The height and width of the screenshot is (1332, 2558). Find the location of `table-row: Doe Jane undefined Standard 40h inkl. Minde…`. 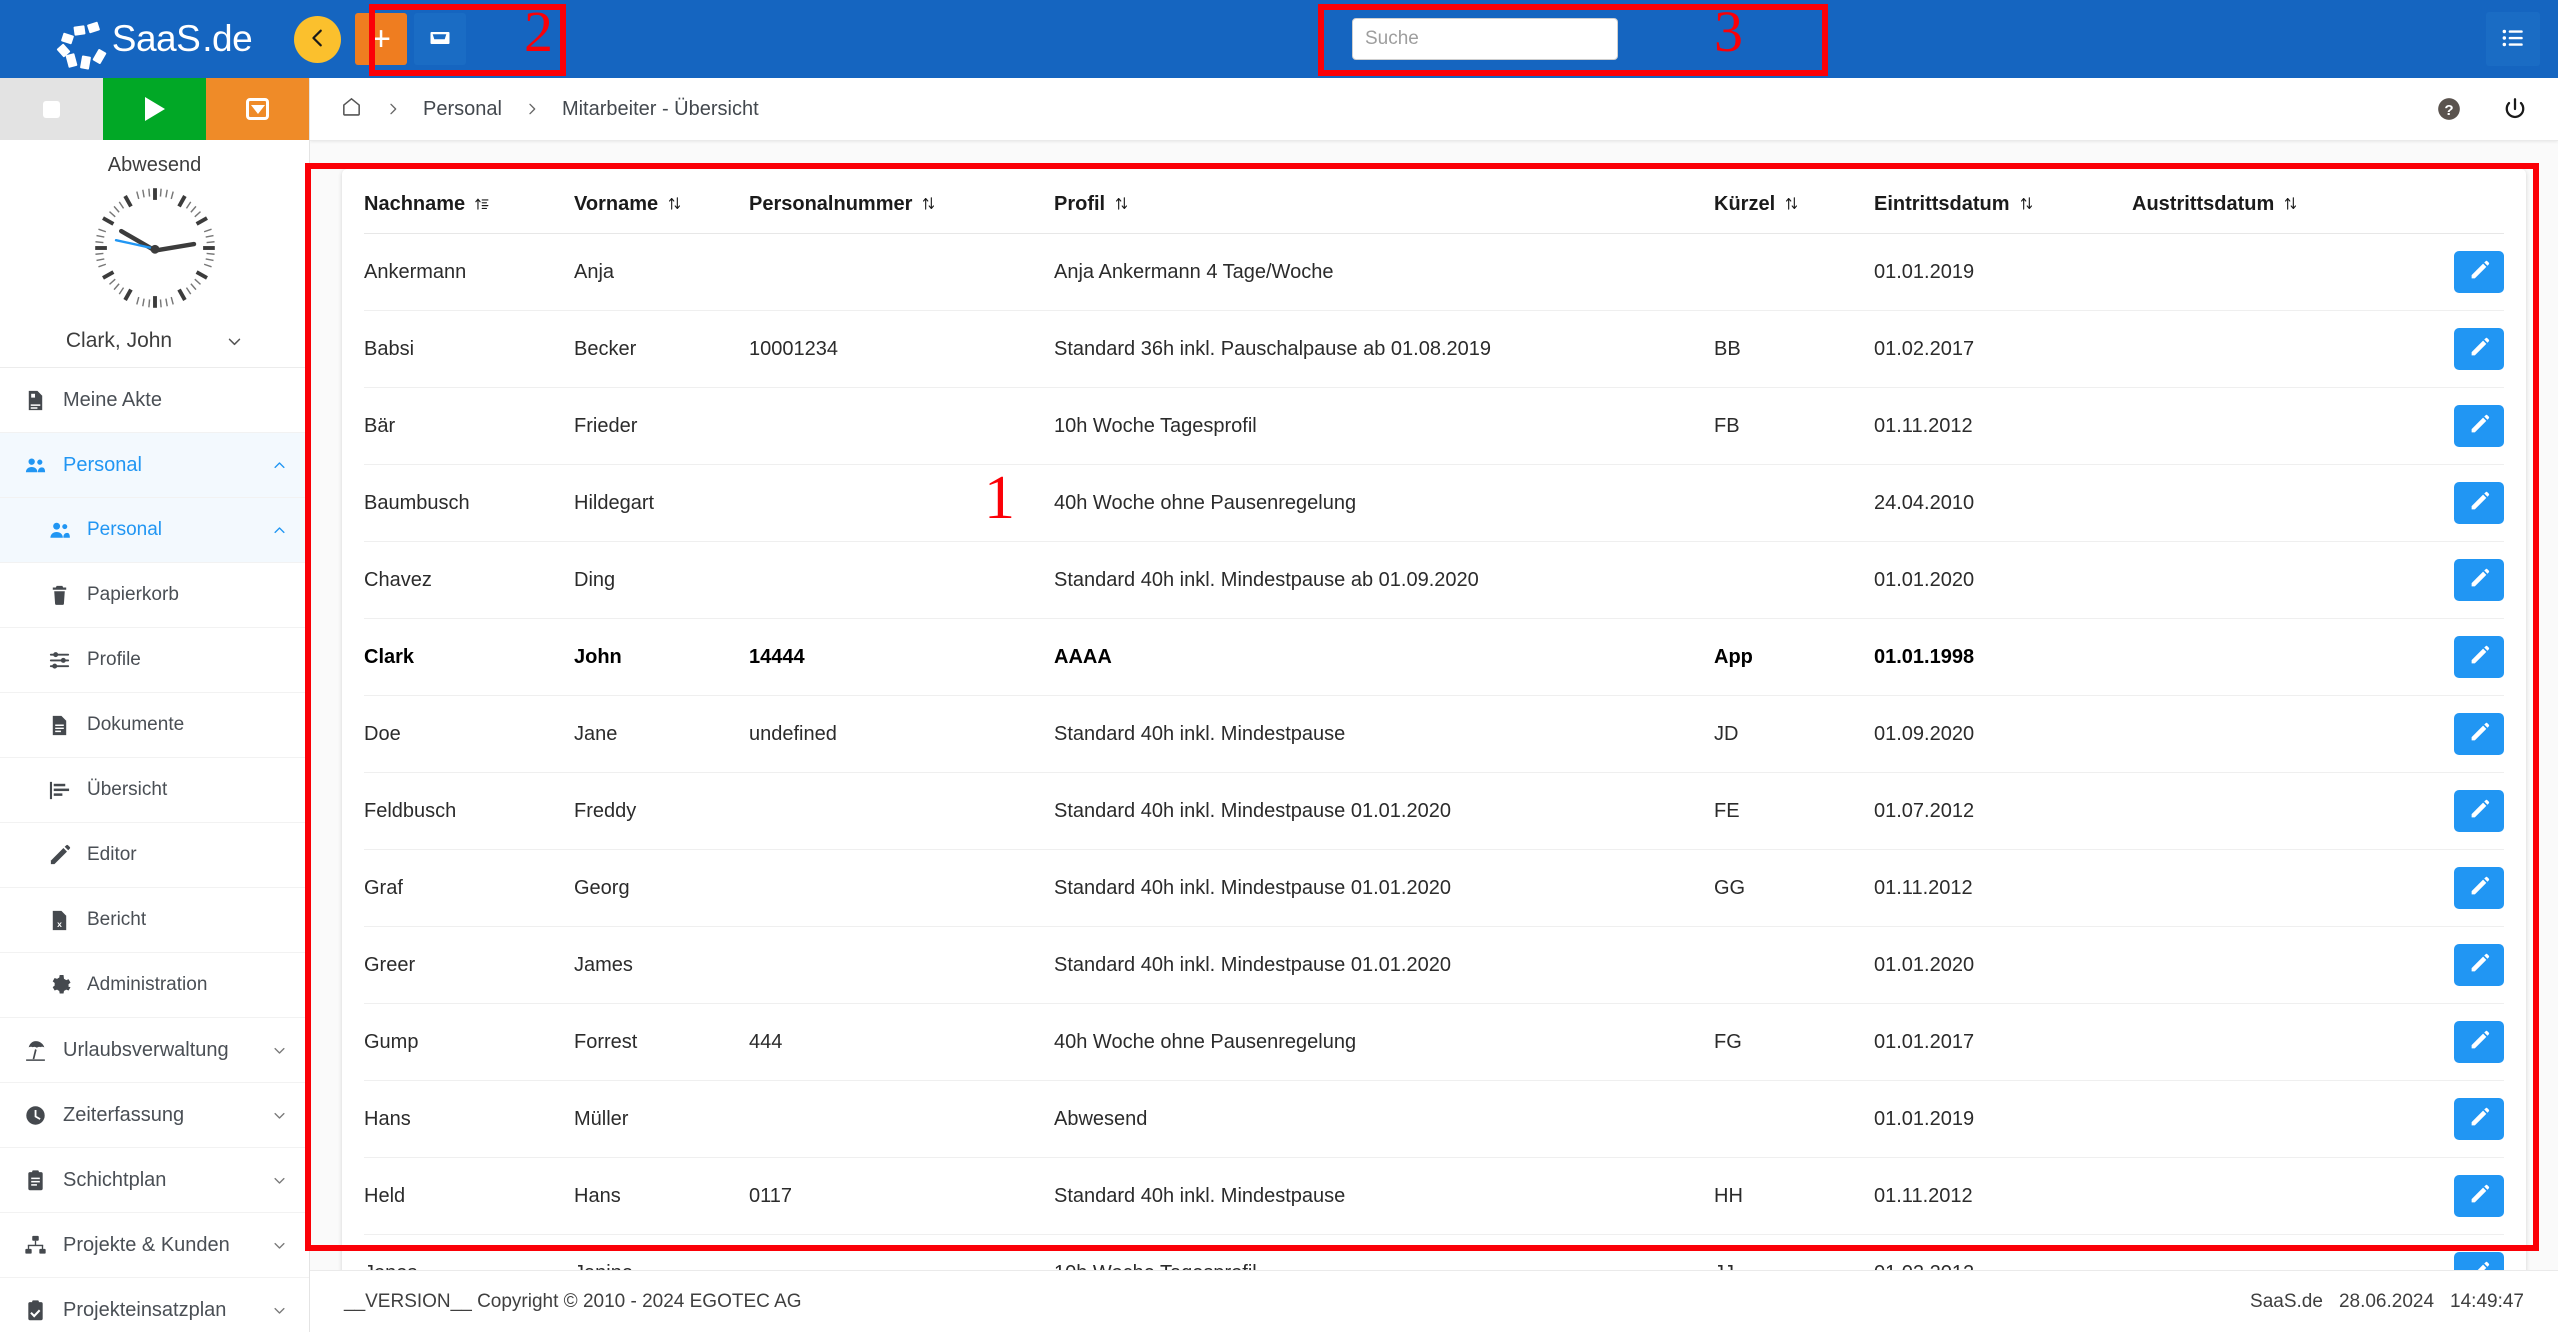

table-row: Doe Jane undefined Standard 40h inkl. Minde… is located at coordinates (1434, 734).